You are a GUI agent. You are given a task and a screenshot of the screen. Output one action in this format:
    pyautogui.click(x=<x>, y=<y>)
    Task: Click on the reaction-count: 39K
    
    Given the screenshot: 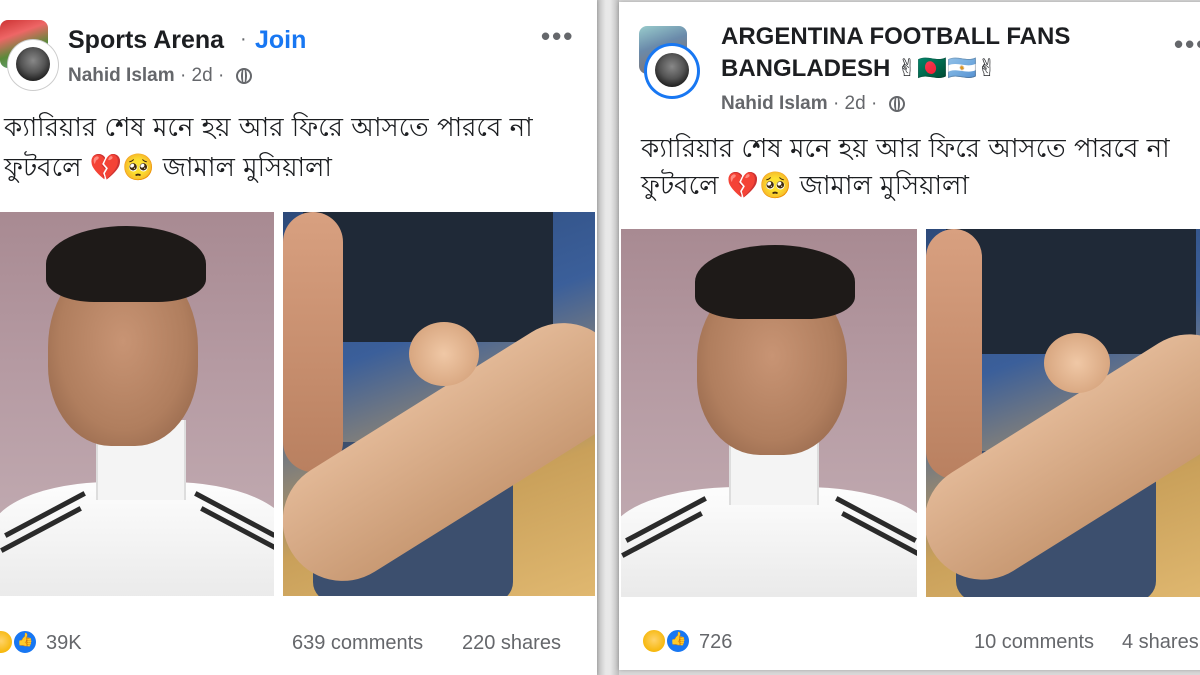 What is the action you would take?
    pyautogui.click(x=64, y=643)
    